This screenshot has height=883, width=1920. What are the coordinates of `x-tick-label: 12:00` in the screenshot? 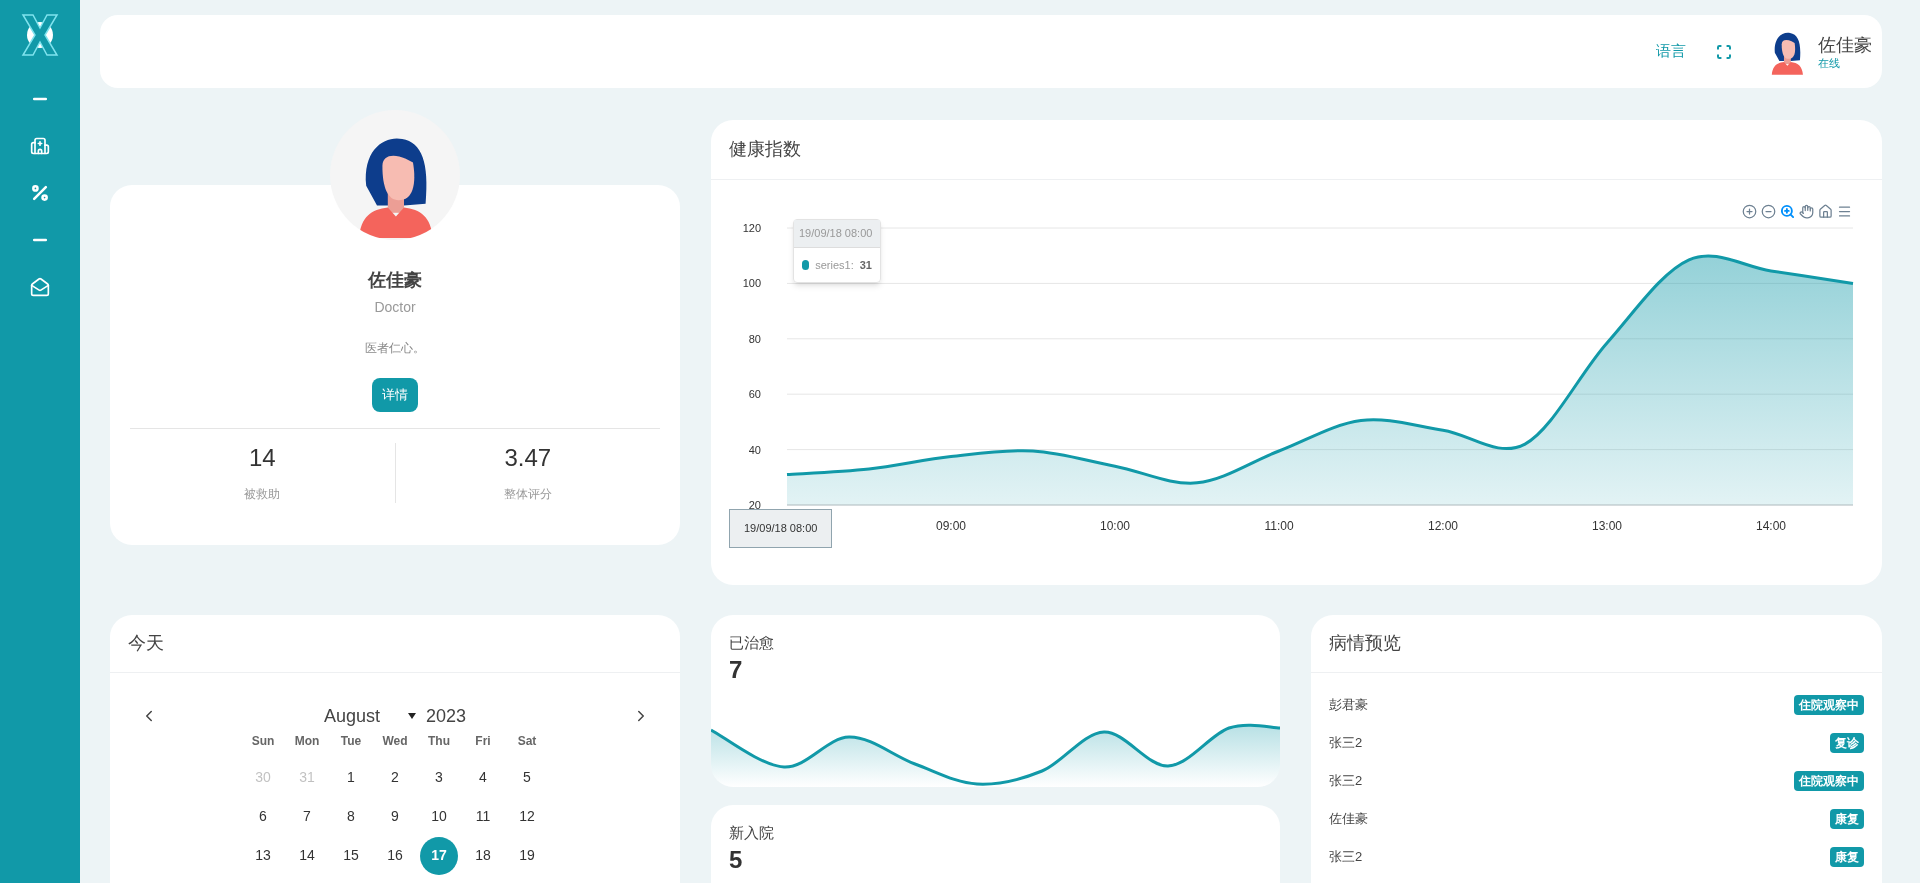 It's located at (1443, 526).